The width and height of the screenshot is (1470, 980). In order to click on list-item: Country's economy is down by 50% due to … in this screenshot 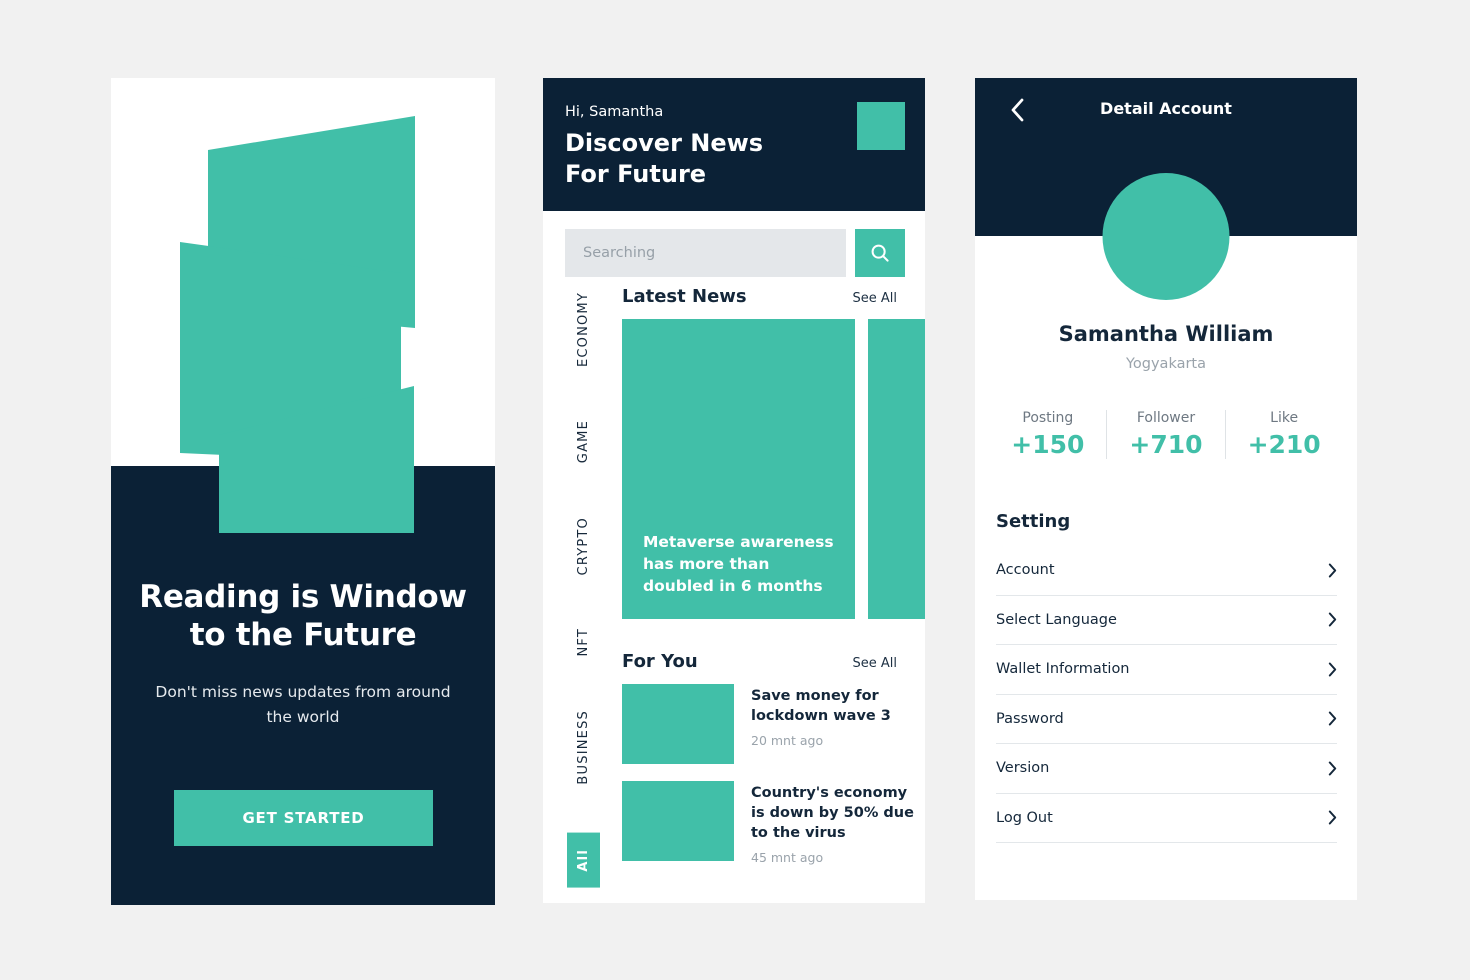, I will do `click(773, 823)`.